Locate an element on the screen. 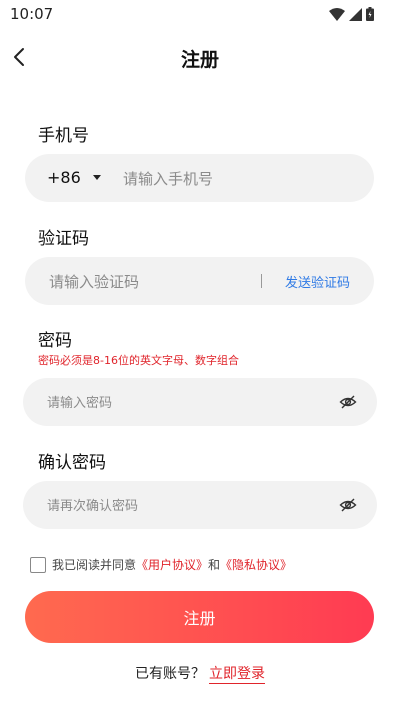 This screenshot has height=711, width=400. password-input is located at coordinates (187, 403).